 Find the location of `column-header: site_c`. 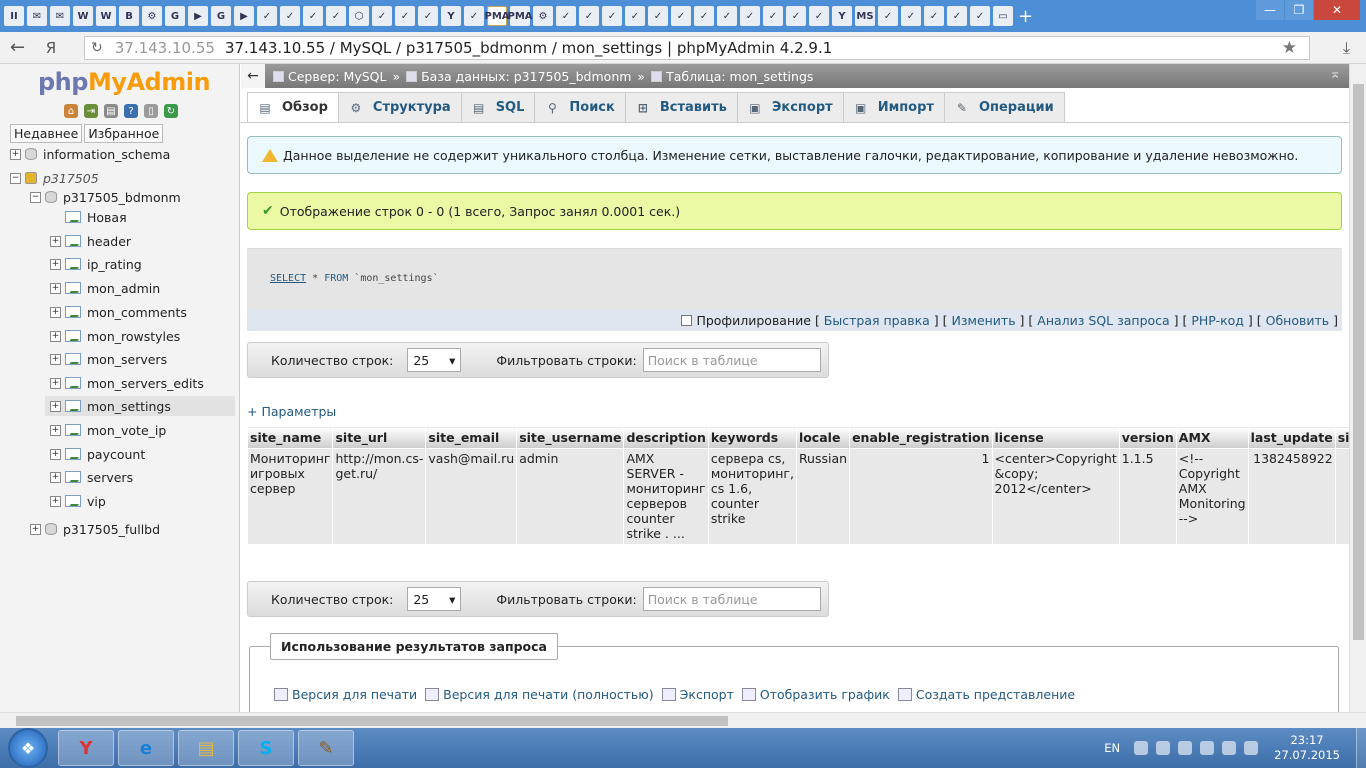

column-header: site_c is located at coordinates (1341, 437).